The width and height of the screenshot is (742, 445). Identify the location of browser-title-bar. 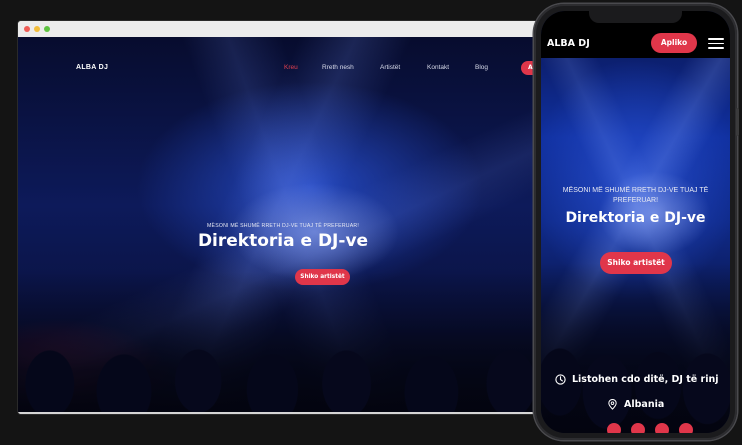
(283, 29).